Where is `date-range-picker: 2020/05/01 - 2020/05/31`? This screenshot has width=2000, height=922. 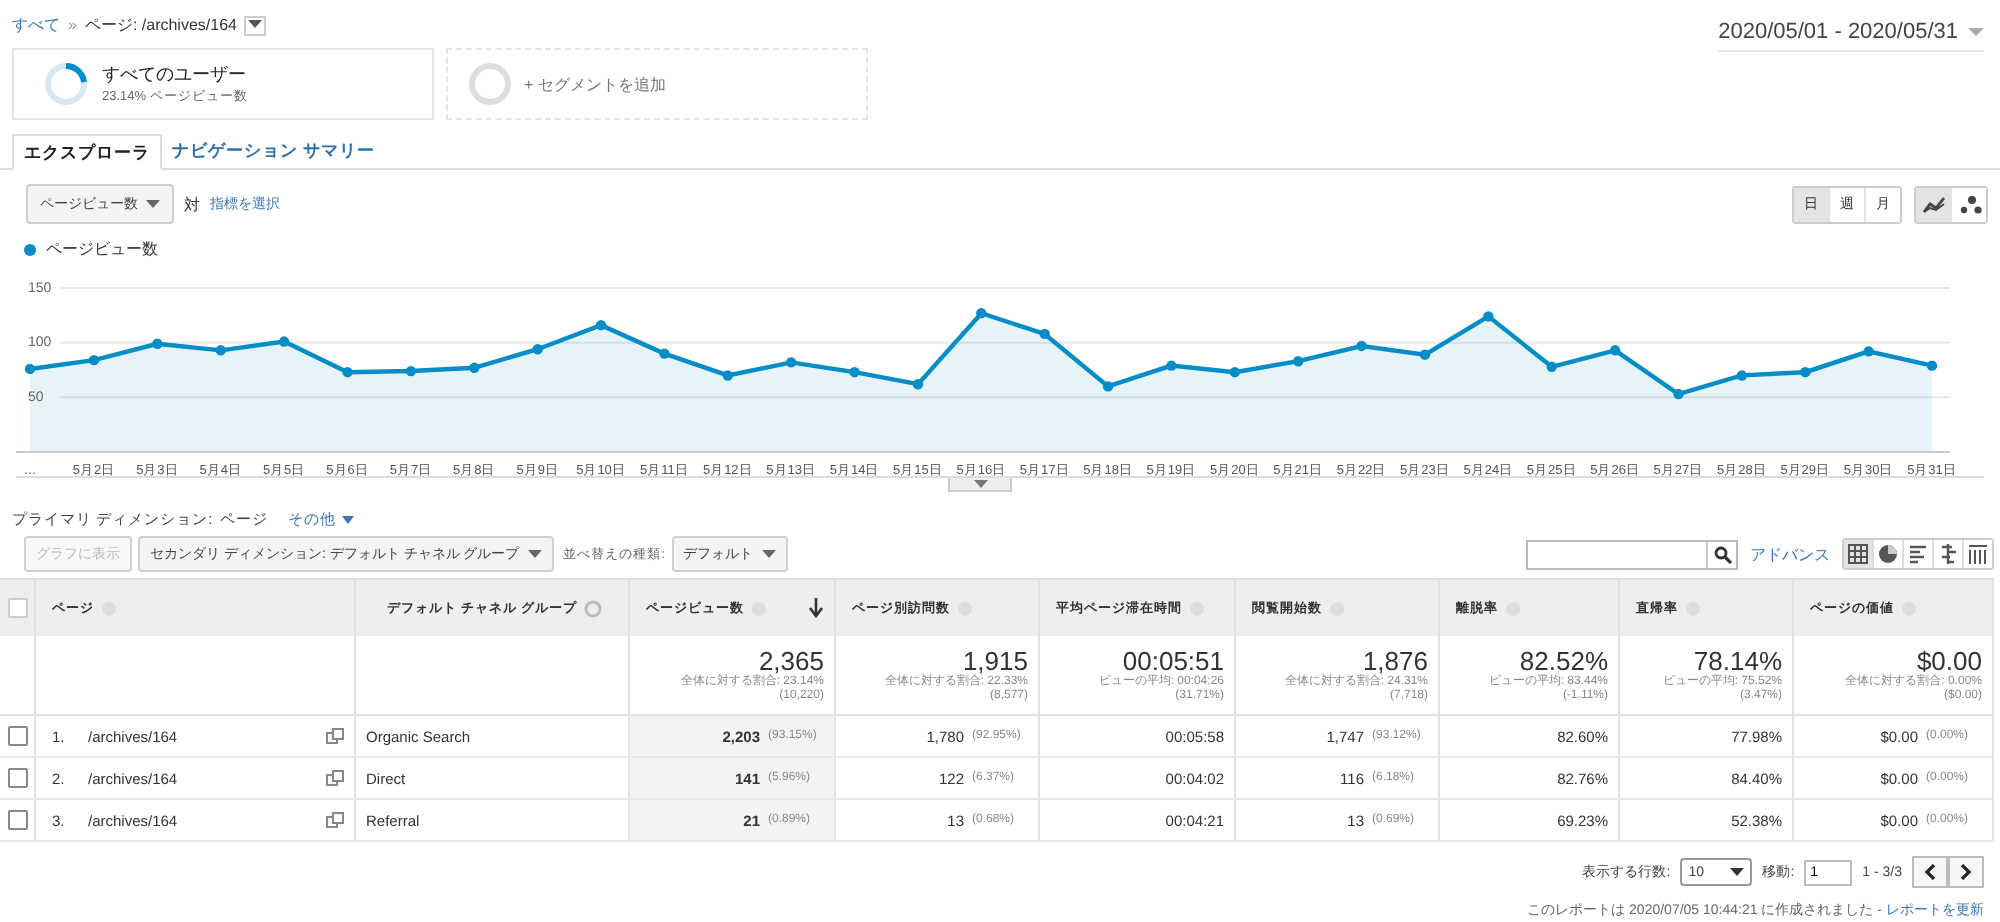 date-range-picker: 2020/05/01 - 2020/05/31 is located at coordinates (1851, 30).